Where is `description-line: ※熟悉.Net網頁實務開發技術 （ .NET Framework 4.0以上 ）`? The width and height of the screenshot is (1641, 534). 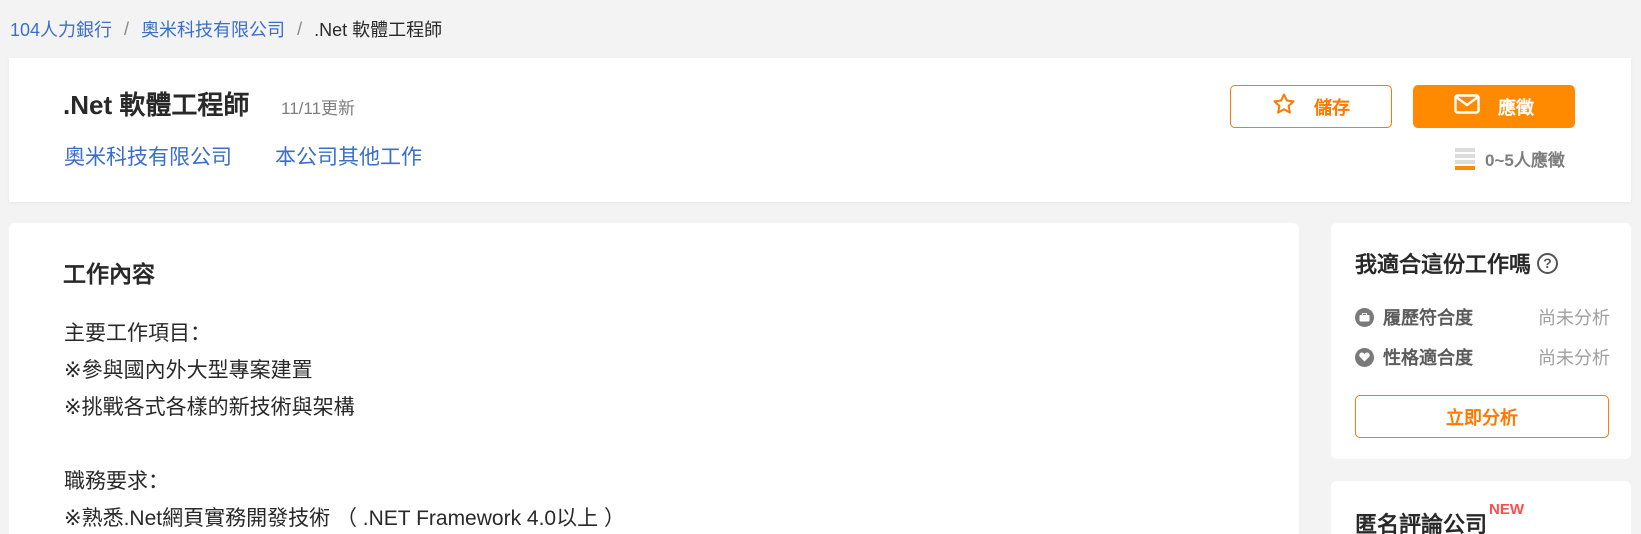 description-line: ※熟悉.Net網頁實務開發技術 （ .NET Framework 4.0以上 ） is located at coordinates (344, 518).